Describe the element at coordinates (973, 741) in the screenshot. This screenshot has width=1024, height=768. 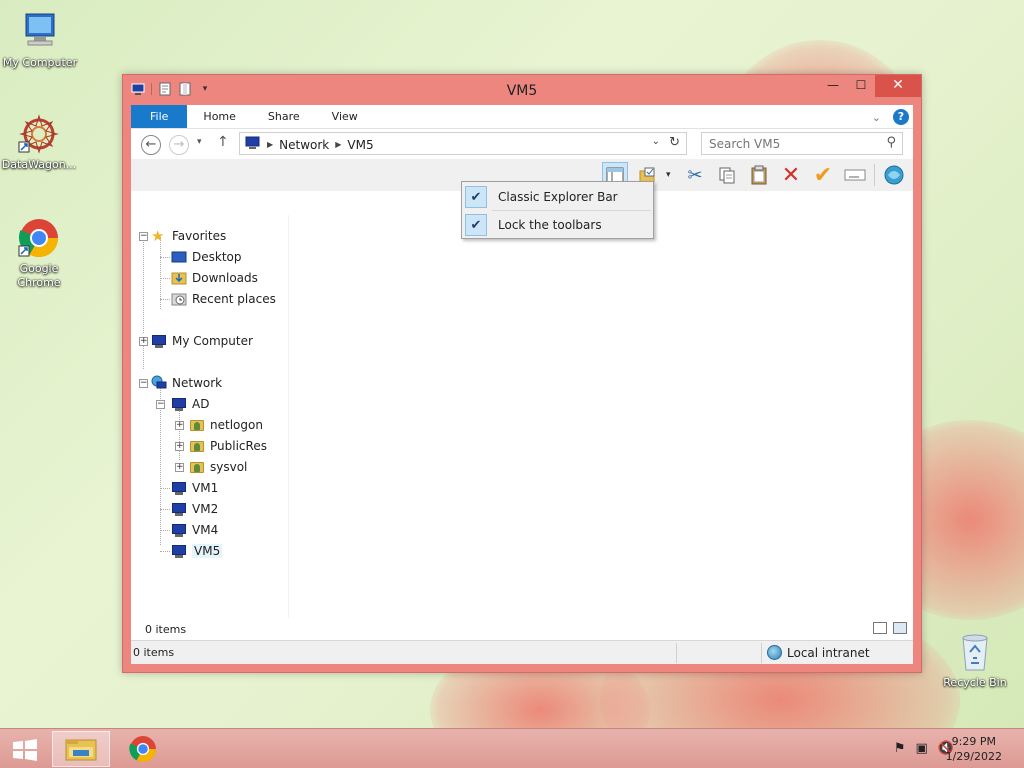
I see `clock-time: 9:29 PM` at that location.